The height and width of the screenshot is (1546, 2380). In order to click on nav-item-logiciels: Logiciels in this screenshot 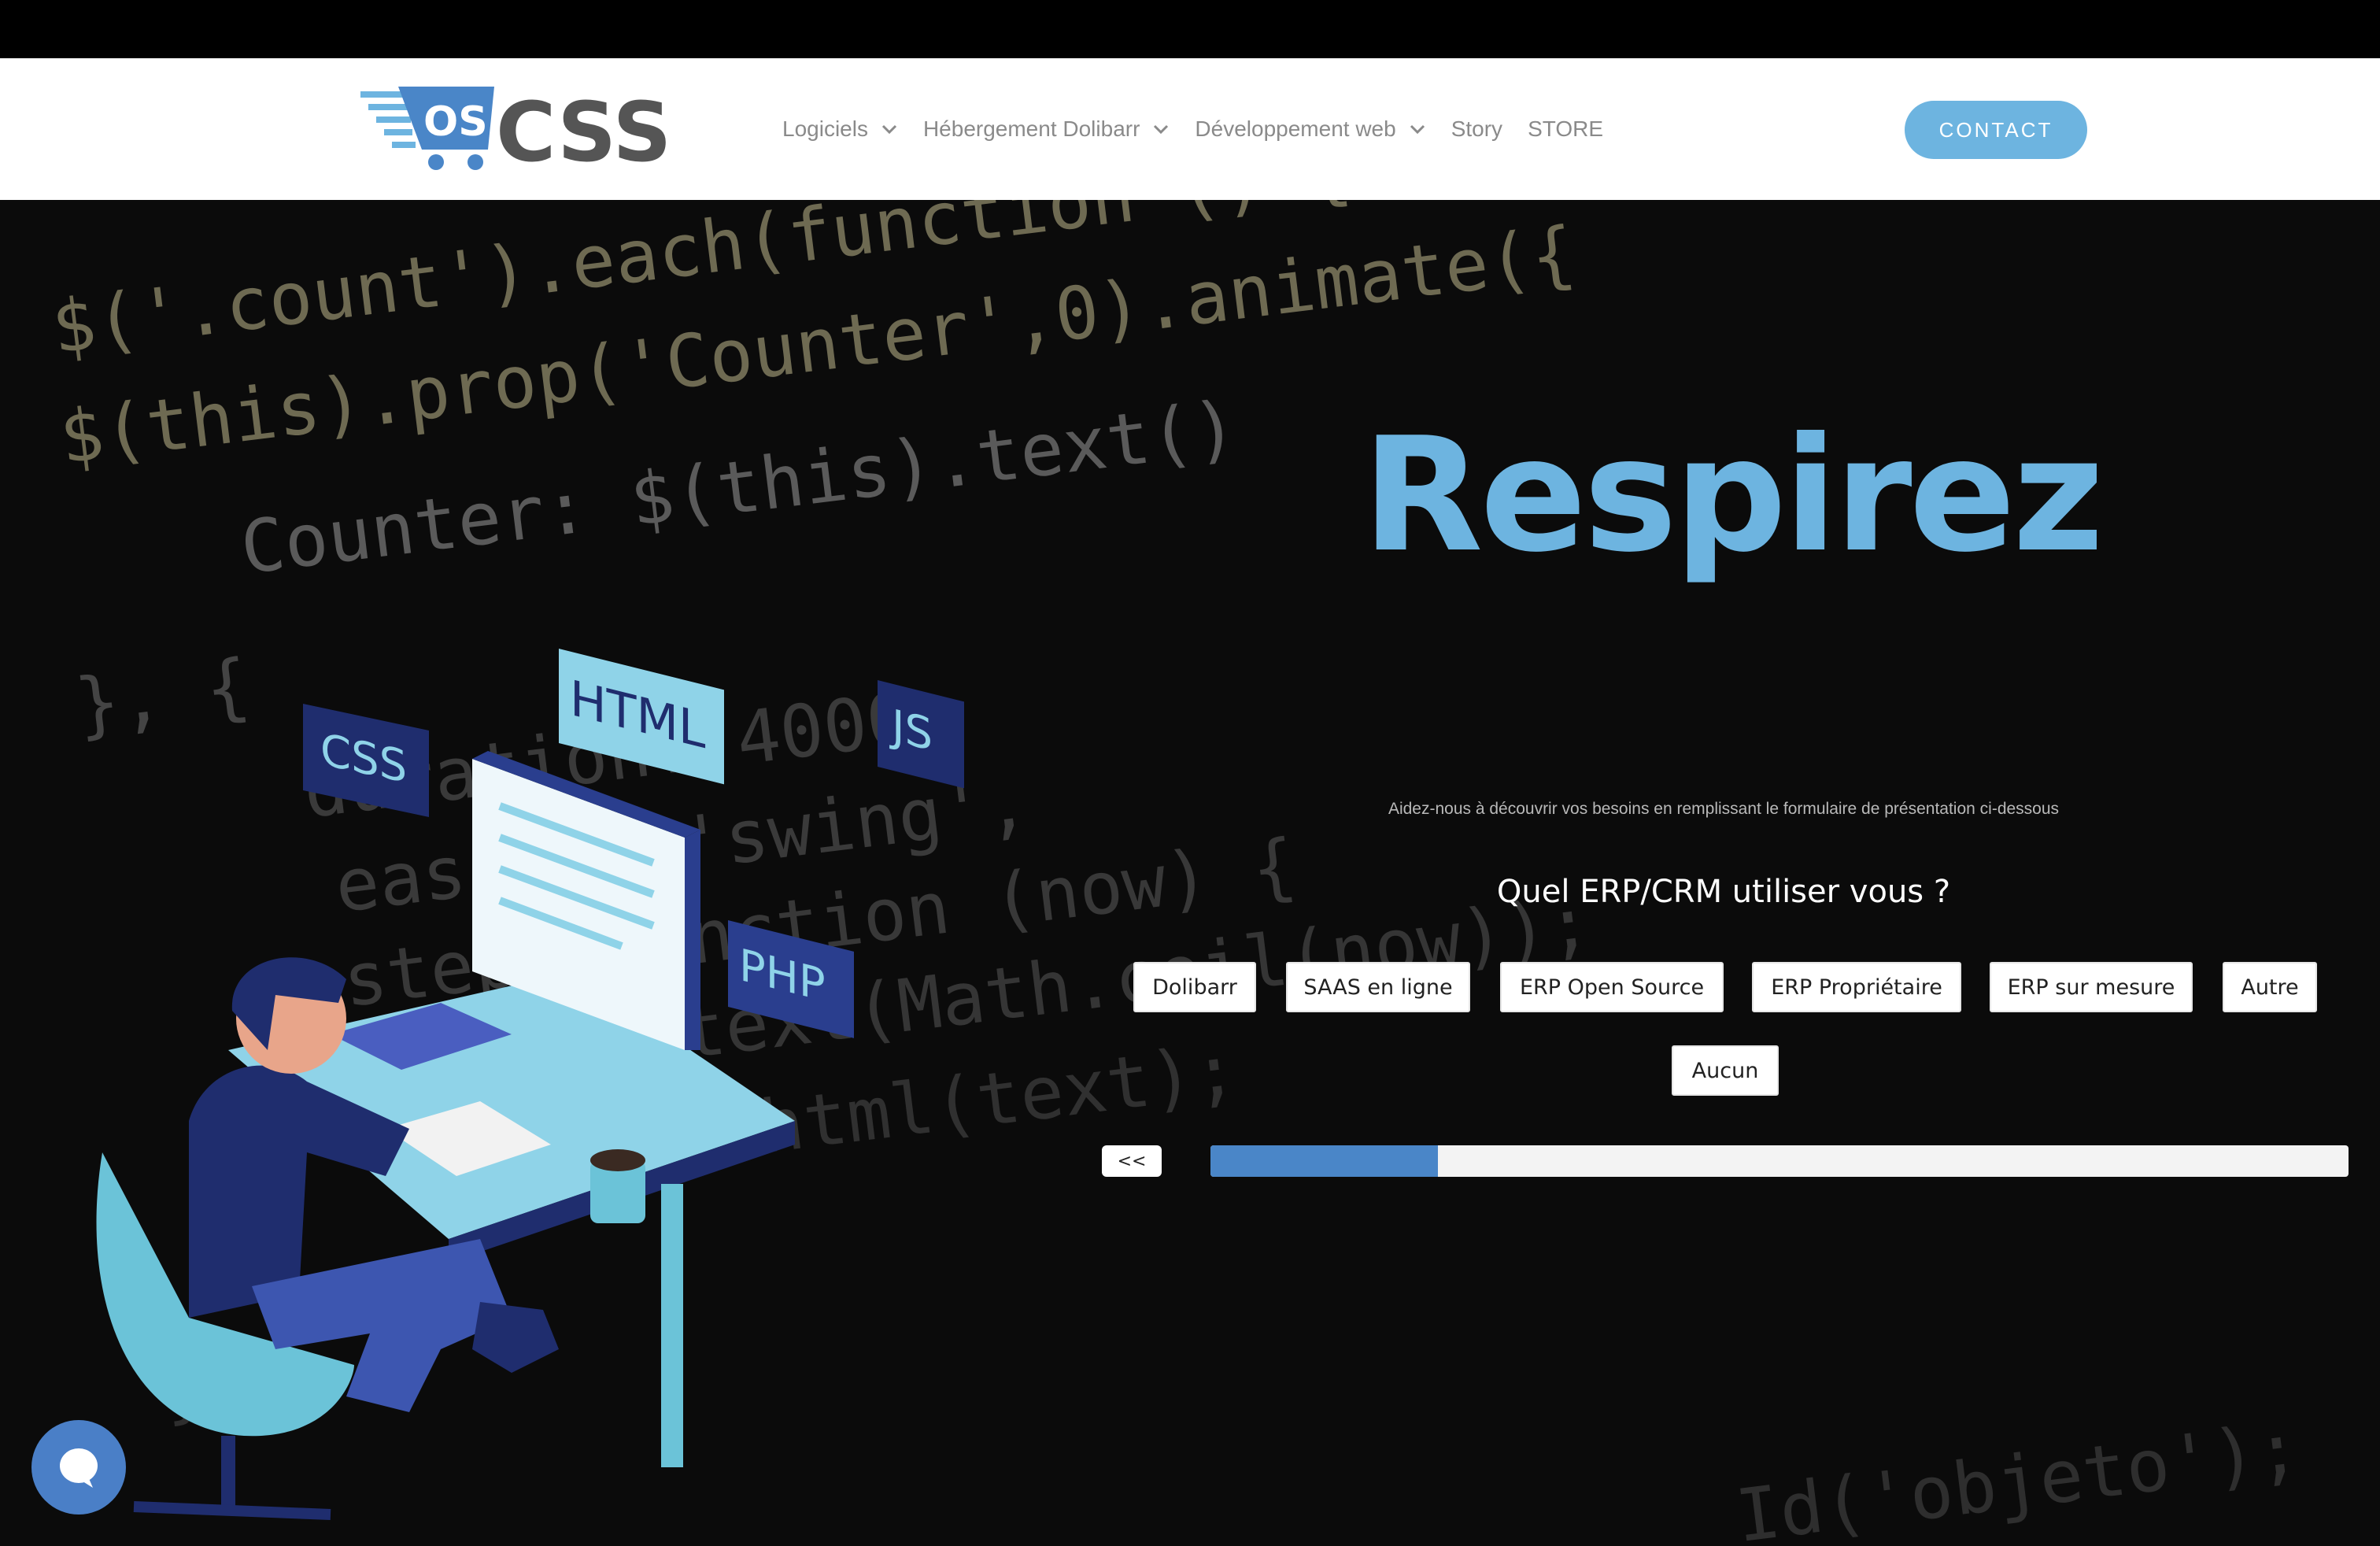, I will do `click(840, 129)`.